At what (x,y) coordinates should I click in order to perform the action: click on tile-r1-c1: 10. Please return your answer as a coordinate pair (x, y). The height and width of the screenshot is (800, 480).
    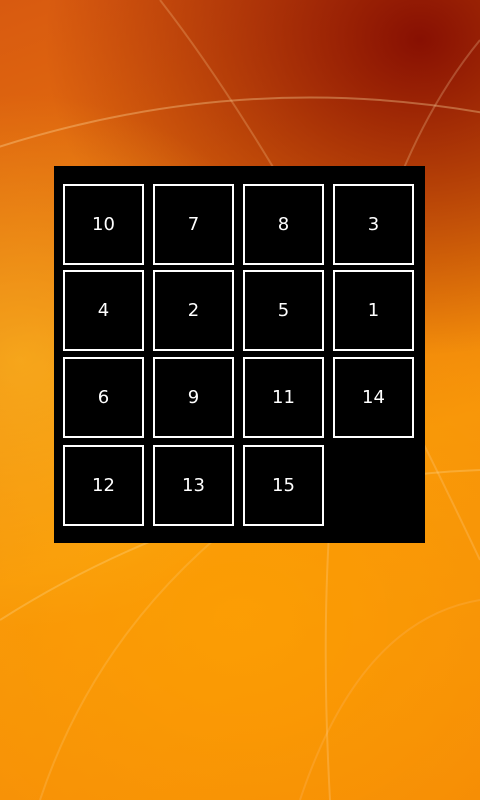
    Looking at the image, I should click on (103, 224).